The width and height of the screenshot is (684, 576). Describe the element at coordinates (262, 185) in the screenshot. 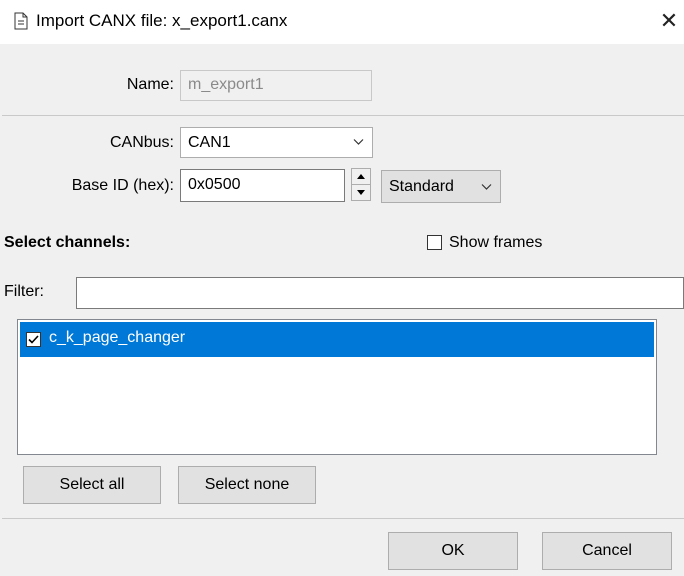

I see `base-id-input: 0x0500` at that location.